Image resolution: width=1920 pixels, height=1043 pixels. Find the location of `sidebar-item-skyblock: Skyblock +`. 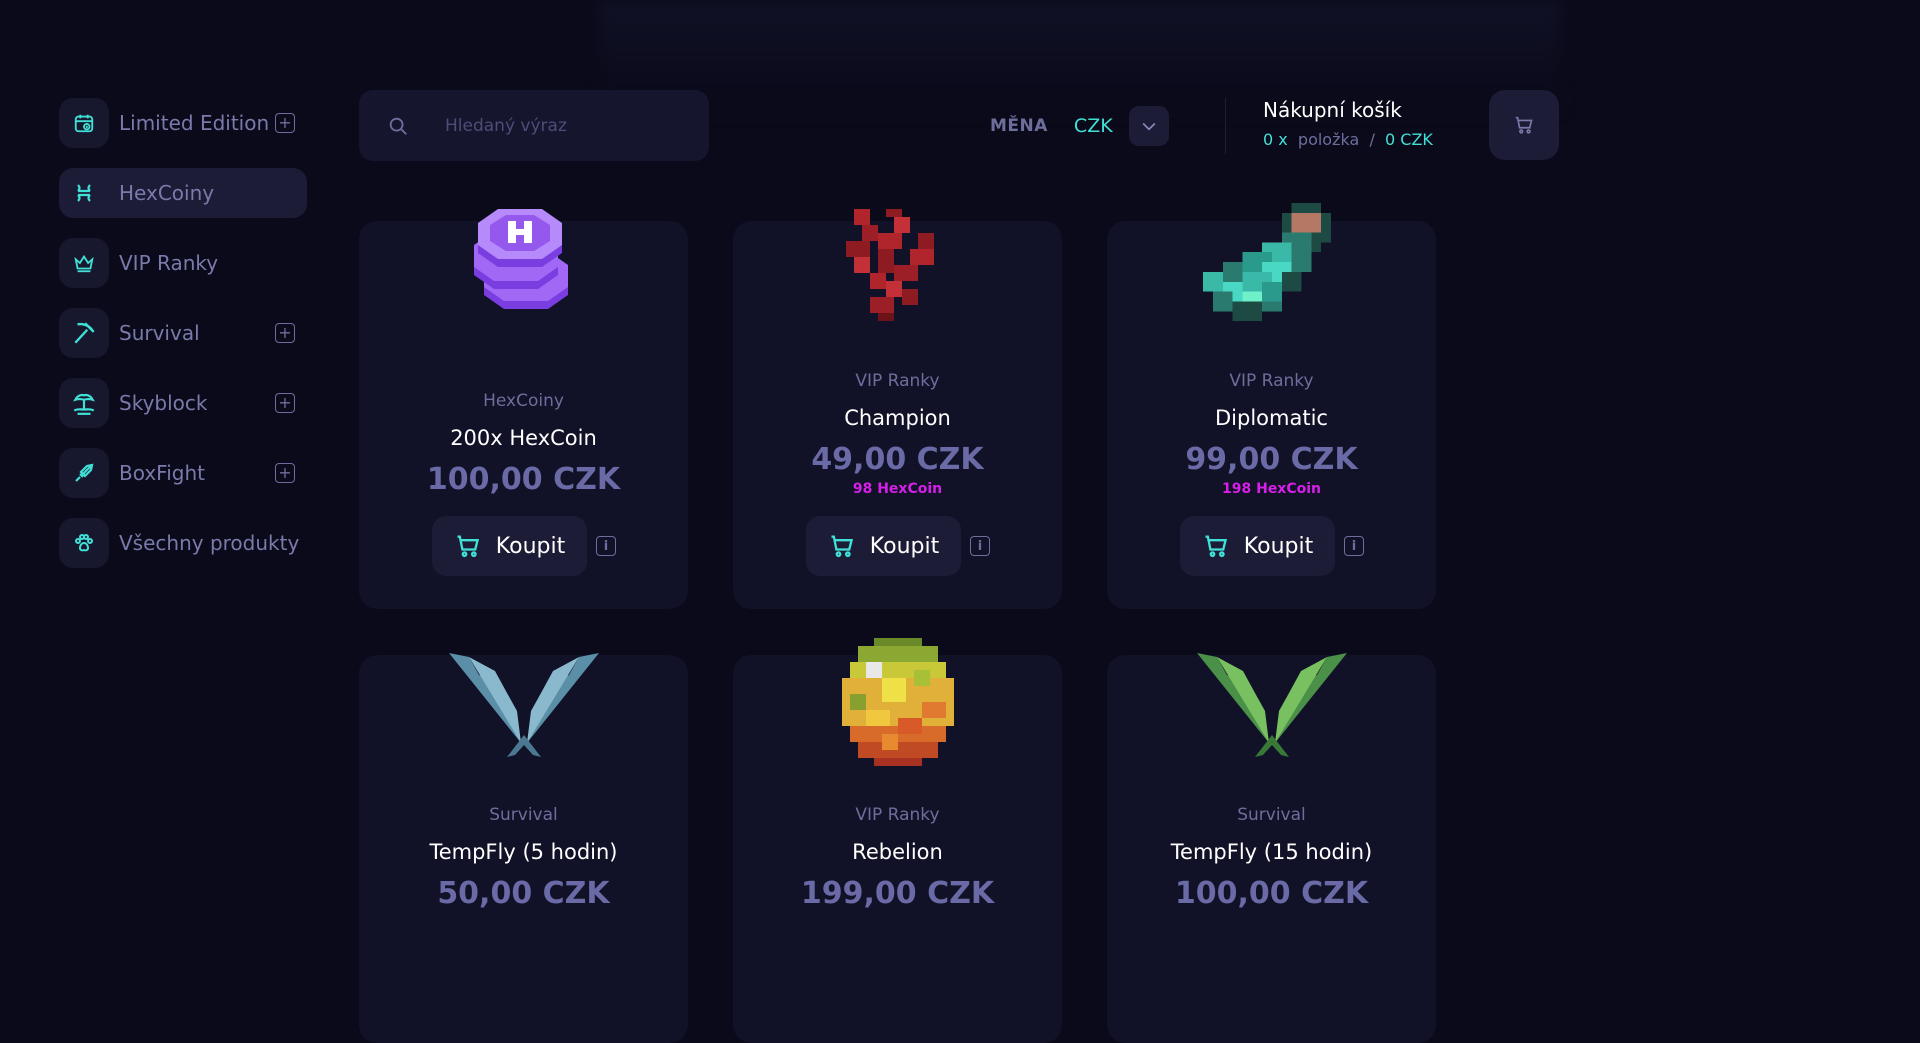

sidebar-item-skyblock: Skyblock + is located at coordinates (183, 403).